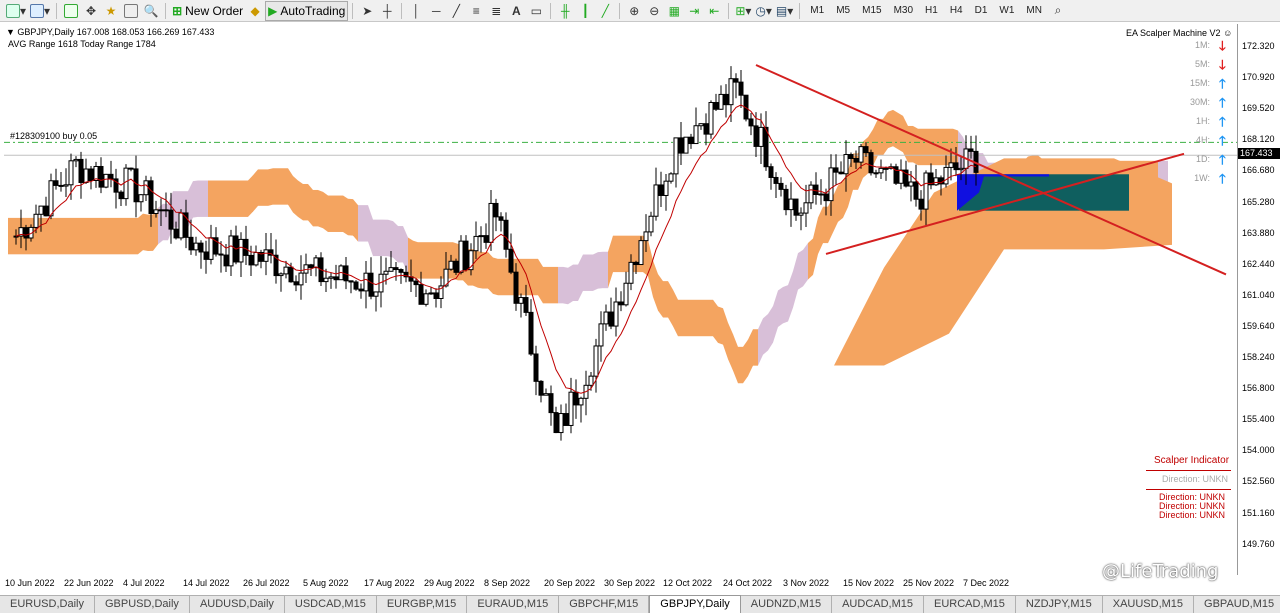 The width and height of the screenshot is (1280, 613). Describe the element at coordinates (654, 11) in the screenshot. I see `zoom-out-button: ⊖` at that location.